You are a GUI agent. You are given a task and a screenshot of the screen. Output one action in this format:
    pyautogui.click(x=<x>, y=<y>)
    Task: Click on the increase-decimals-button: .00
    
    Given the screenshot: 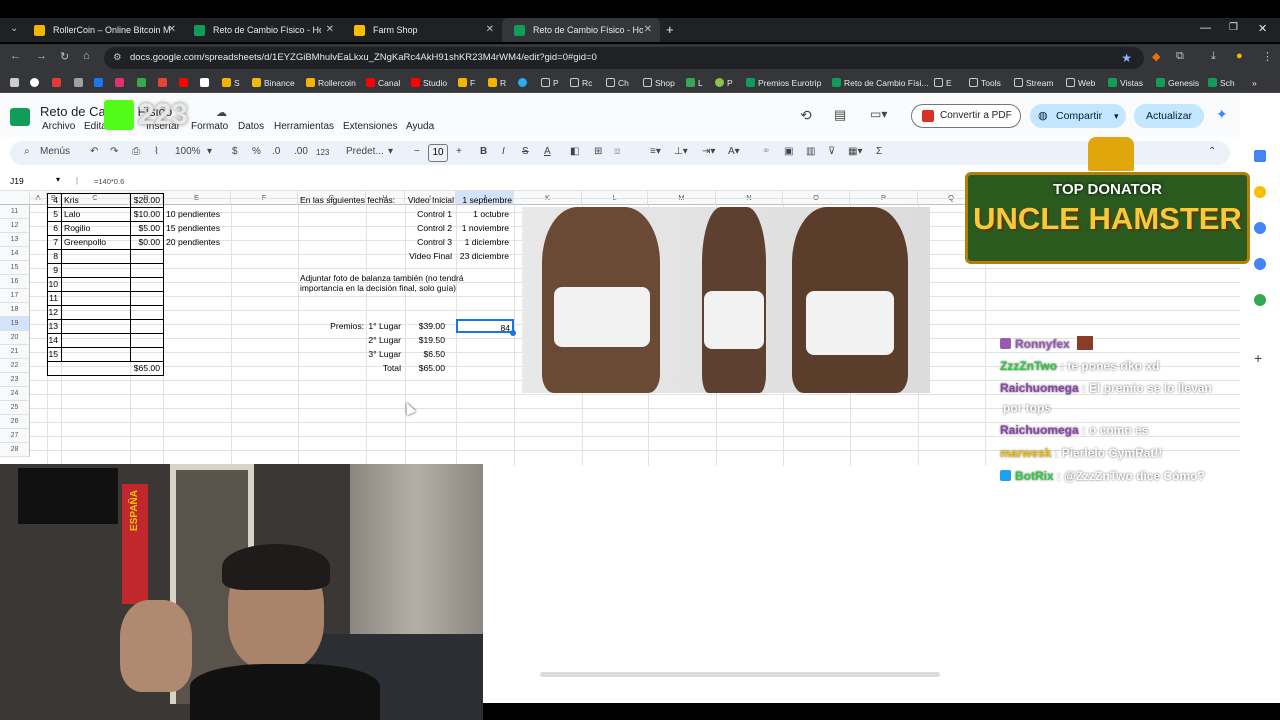 What is the action you would take?
    pyautogui.click(x=301, y=151)
    